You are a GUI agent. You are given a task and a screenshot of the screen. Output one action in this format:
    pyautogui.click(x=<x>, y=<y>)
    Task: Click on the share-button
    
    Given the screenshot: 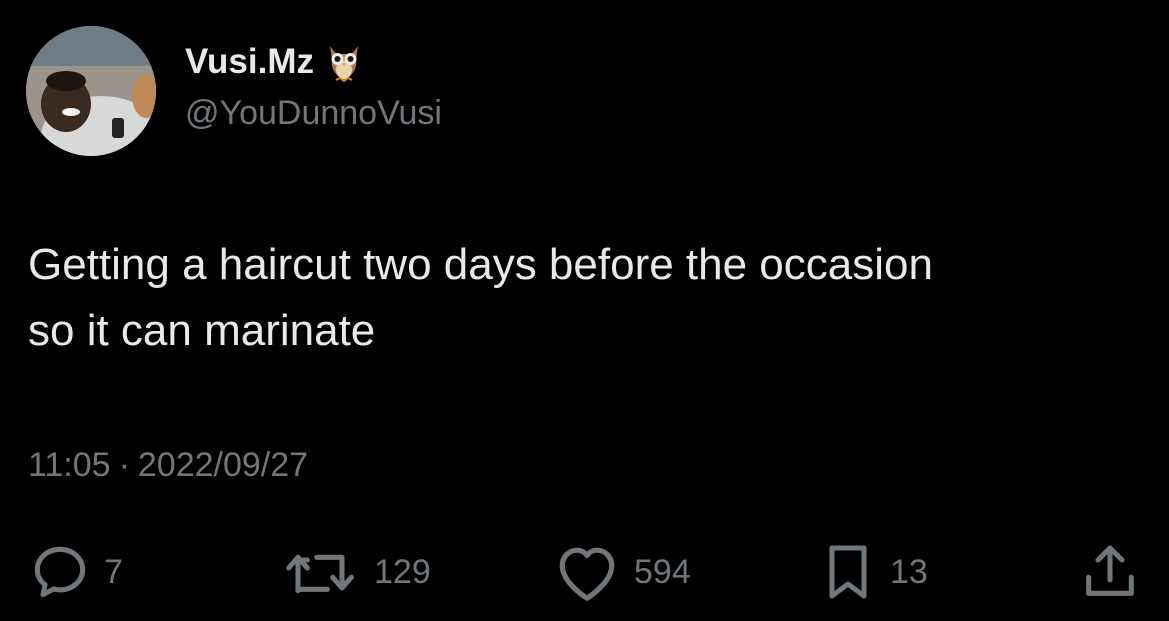 What is the action you would take?
    pyautogui.click(x=1110, y=572)
    